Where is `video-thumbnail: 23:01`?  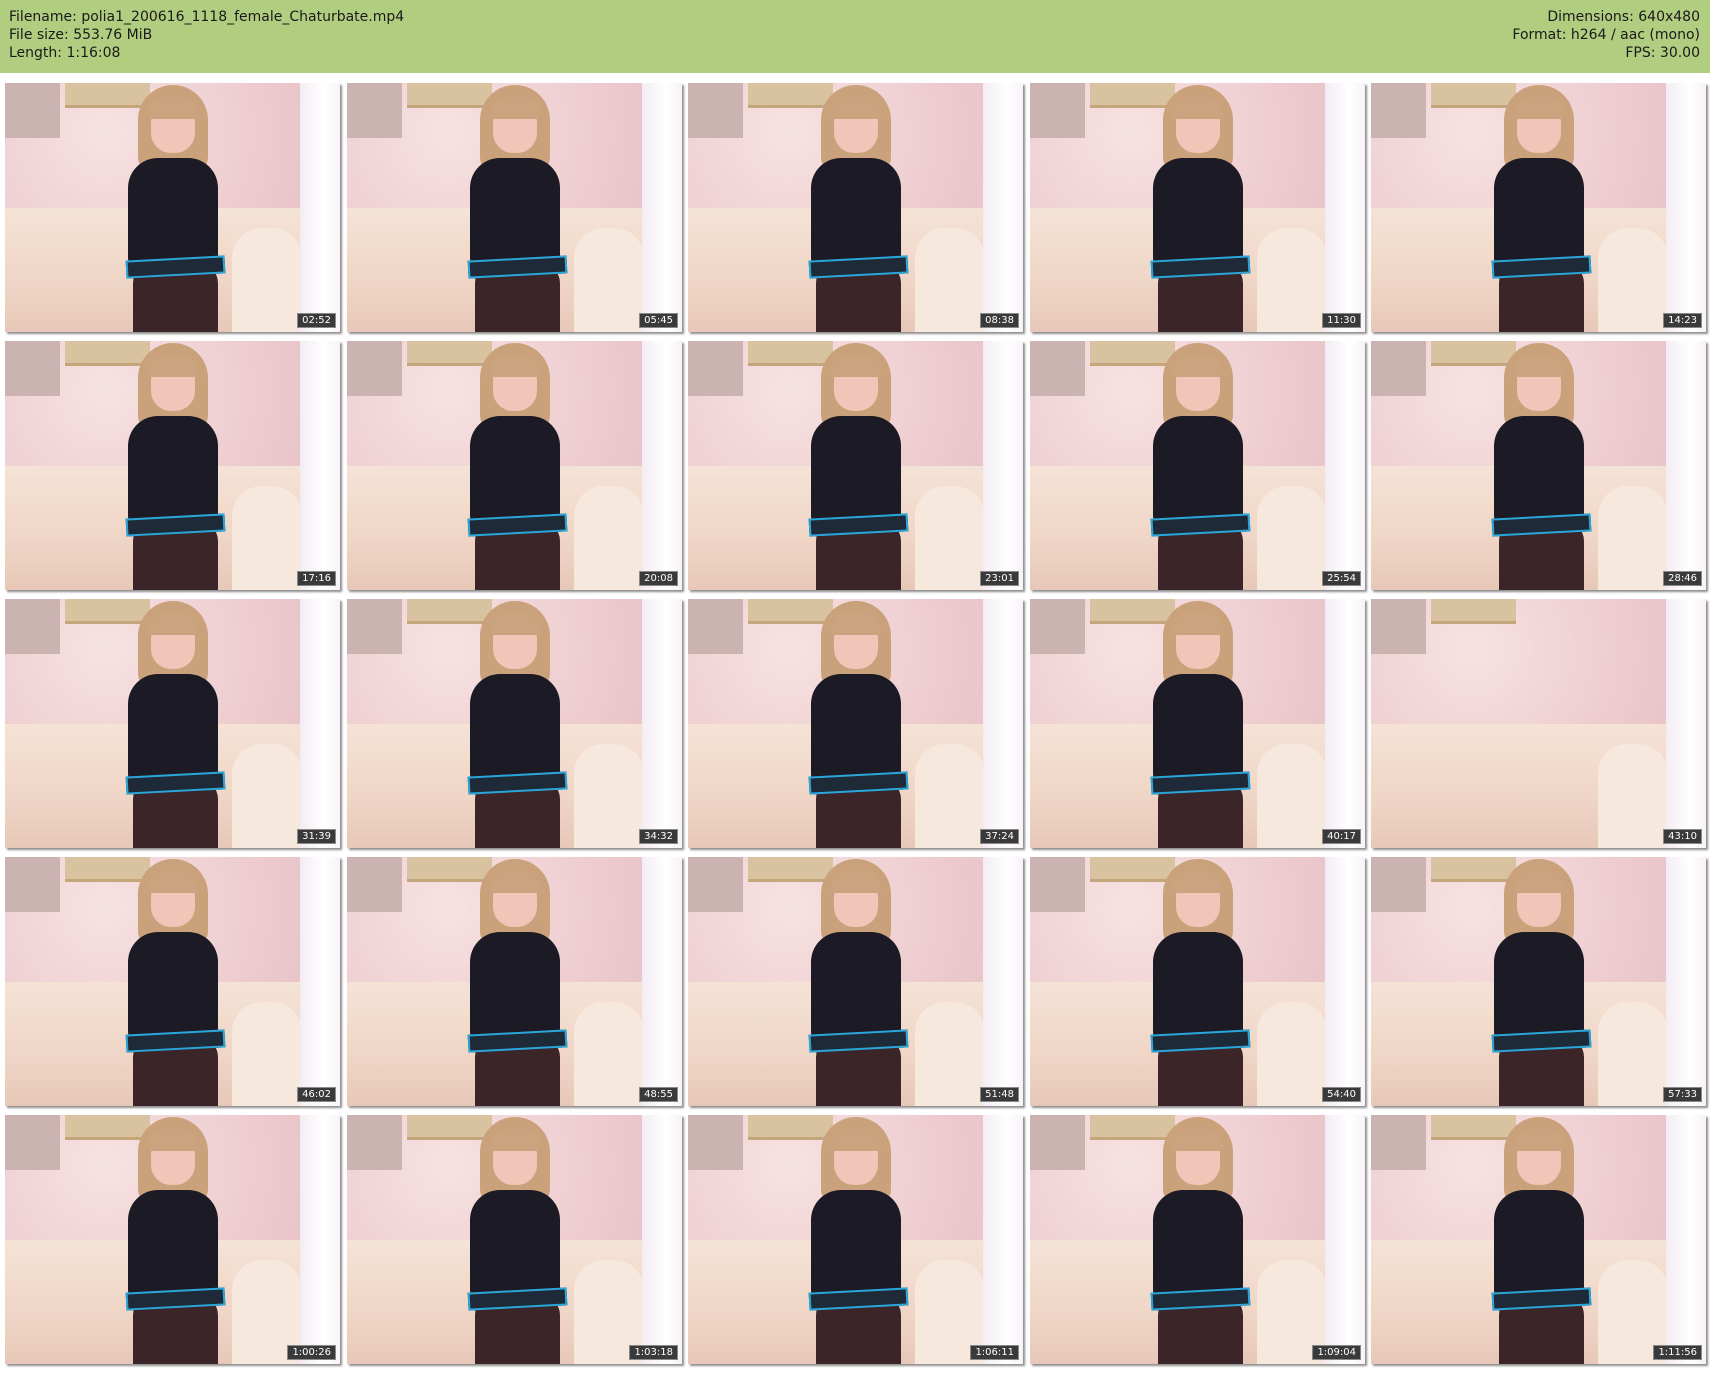 video-thumbnail: 23:01 is located at coordinates (855, 465).